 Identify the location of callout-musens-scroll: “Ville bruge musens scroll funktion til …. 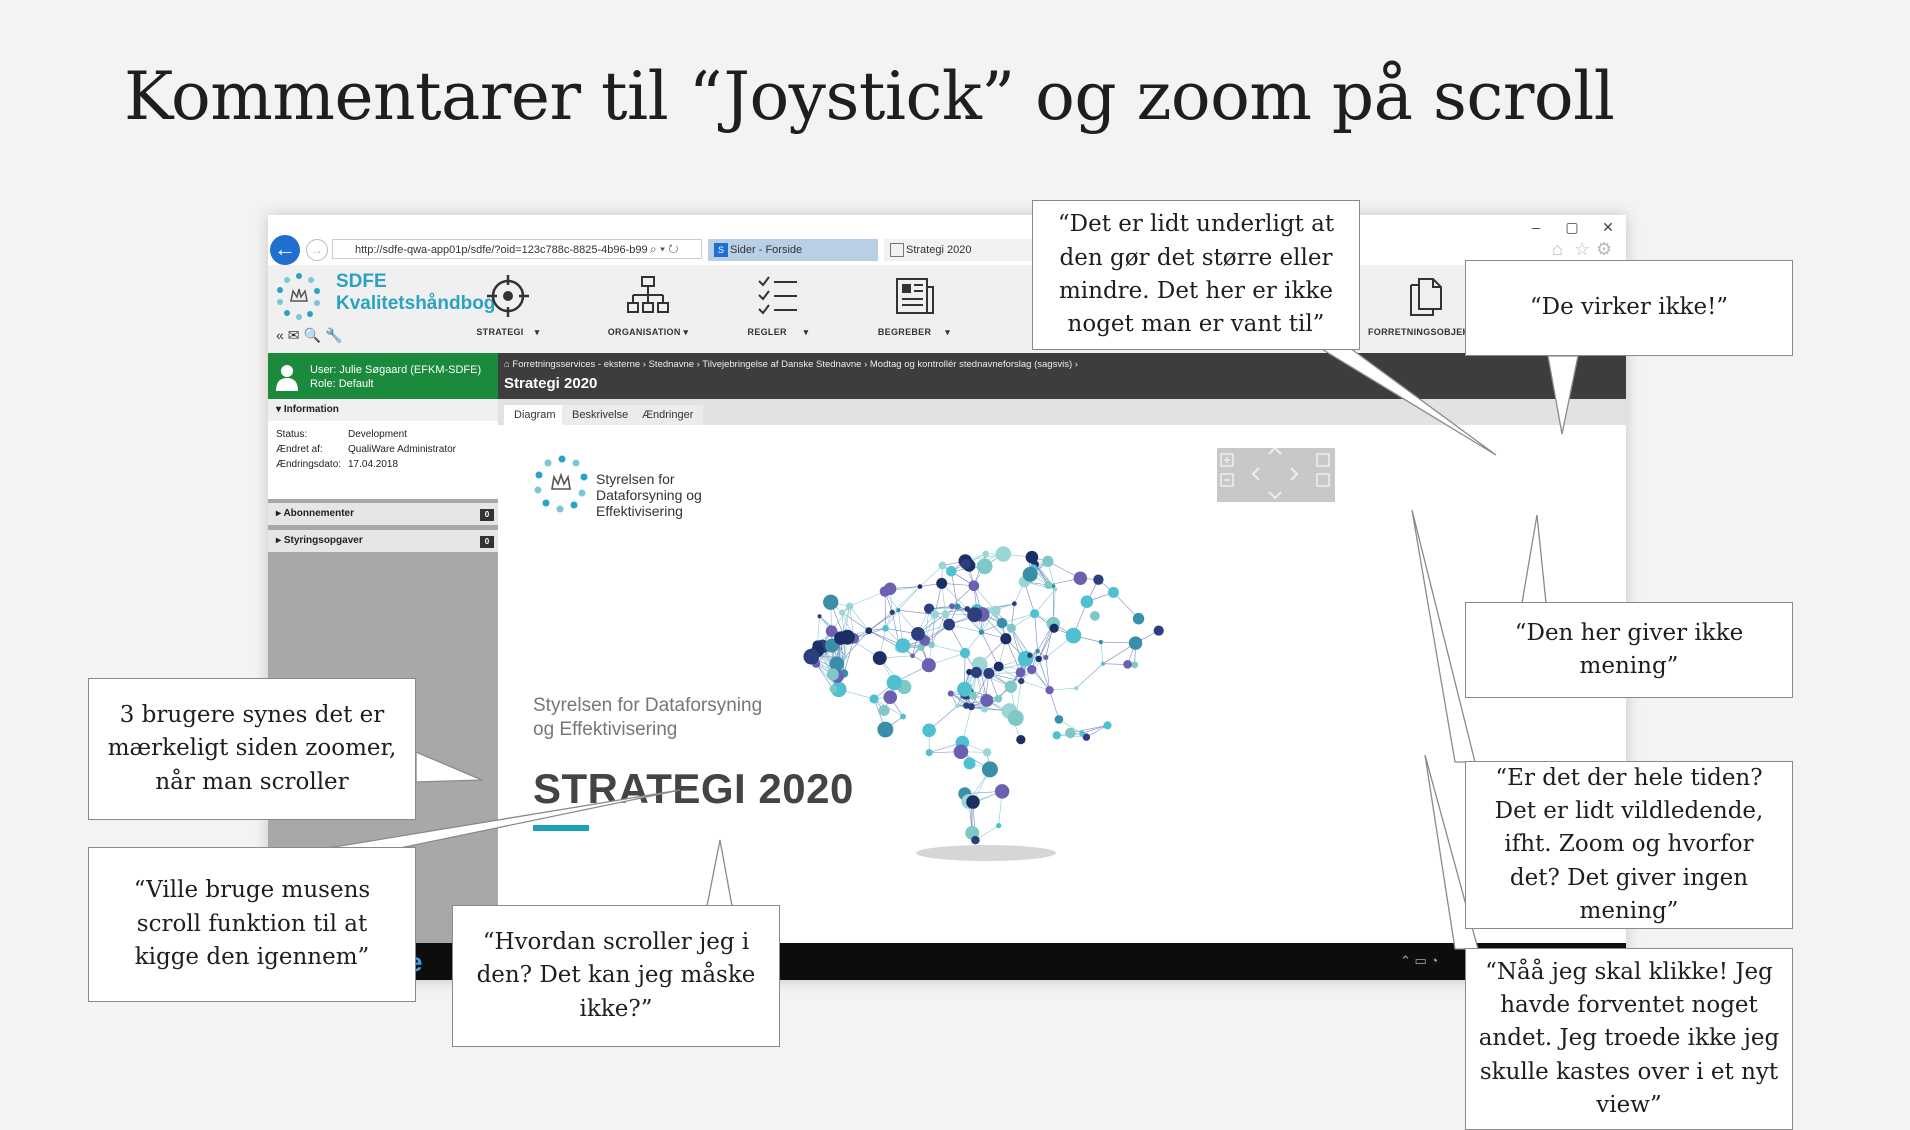
(252, 924).